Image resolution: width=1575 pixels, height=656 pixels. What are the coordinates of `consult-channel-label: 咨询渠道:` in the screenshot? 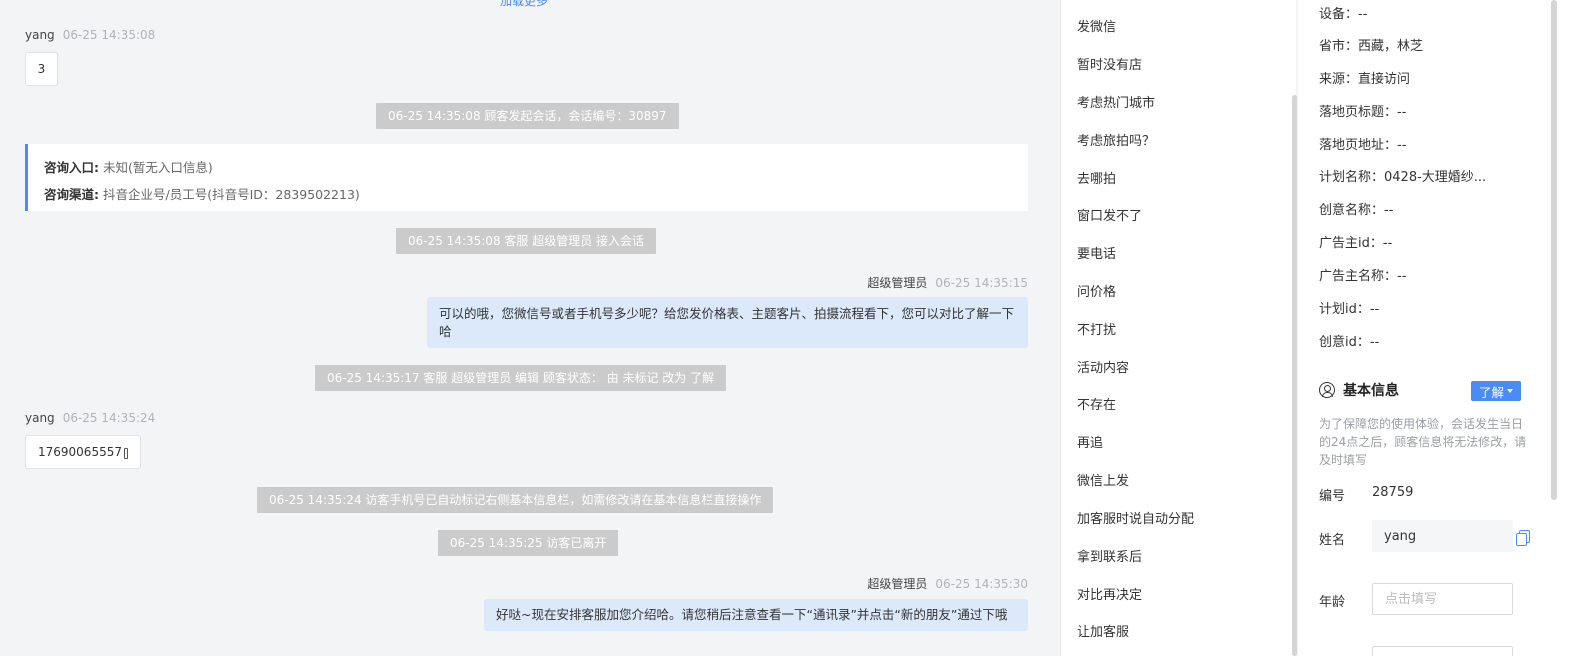 It's located at (71, 194).